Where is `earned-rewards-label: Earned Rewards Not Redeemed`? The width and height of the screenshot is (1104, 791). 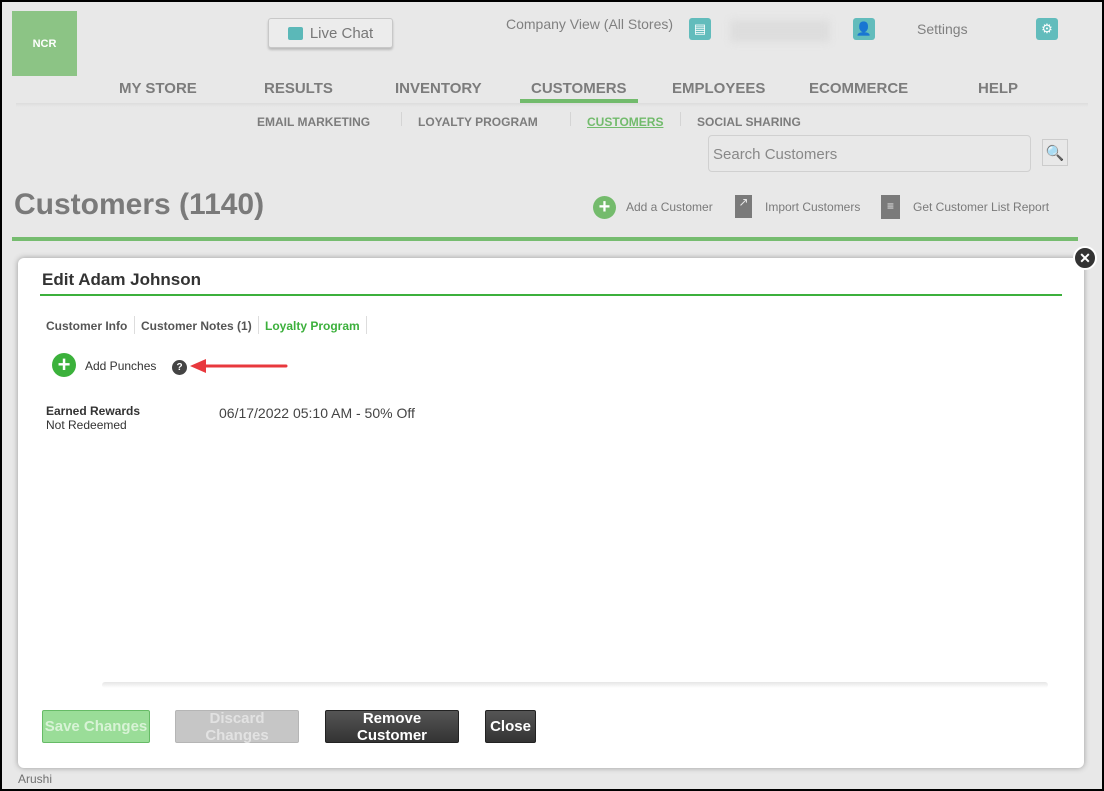 earned-rewards-label: Earned Rewards Not Redeemed is located at coordinates (93, 418).